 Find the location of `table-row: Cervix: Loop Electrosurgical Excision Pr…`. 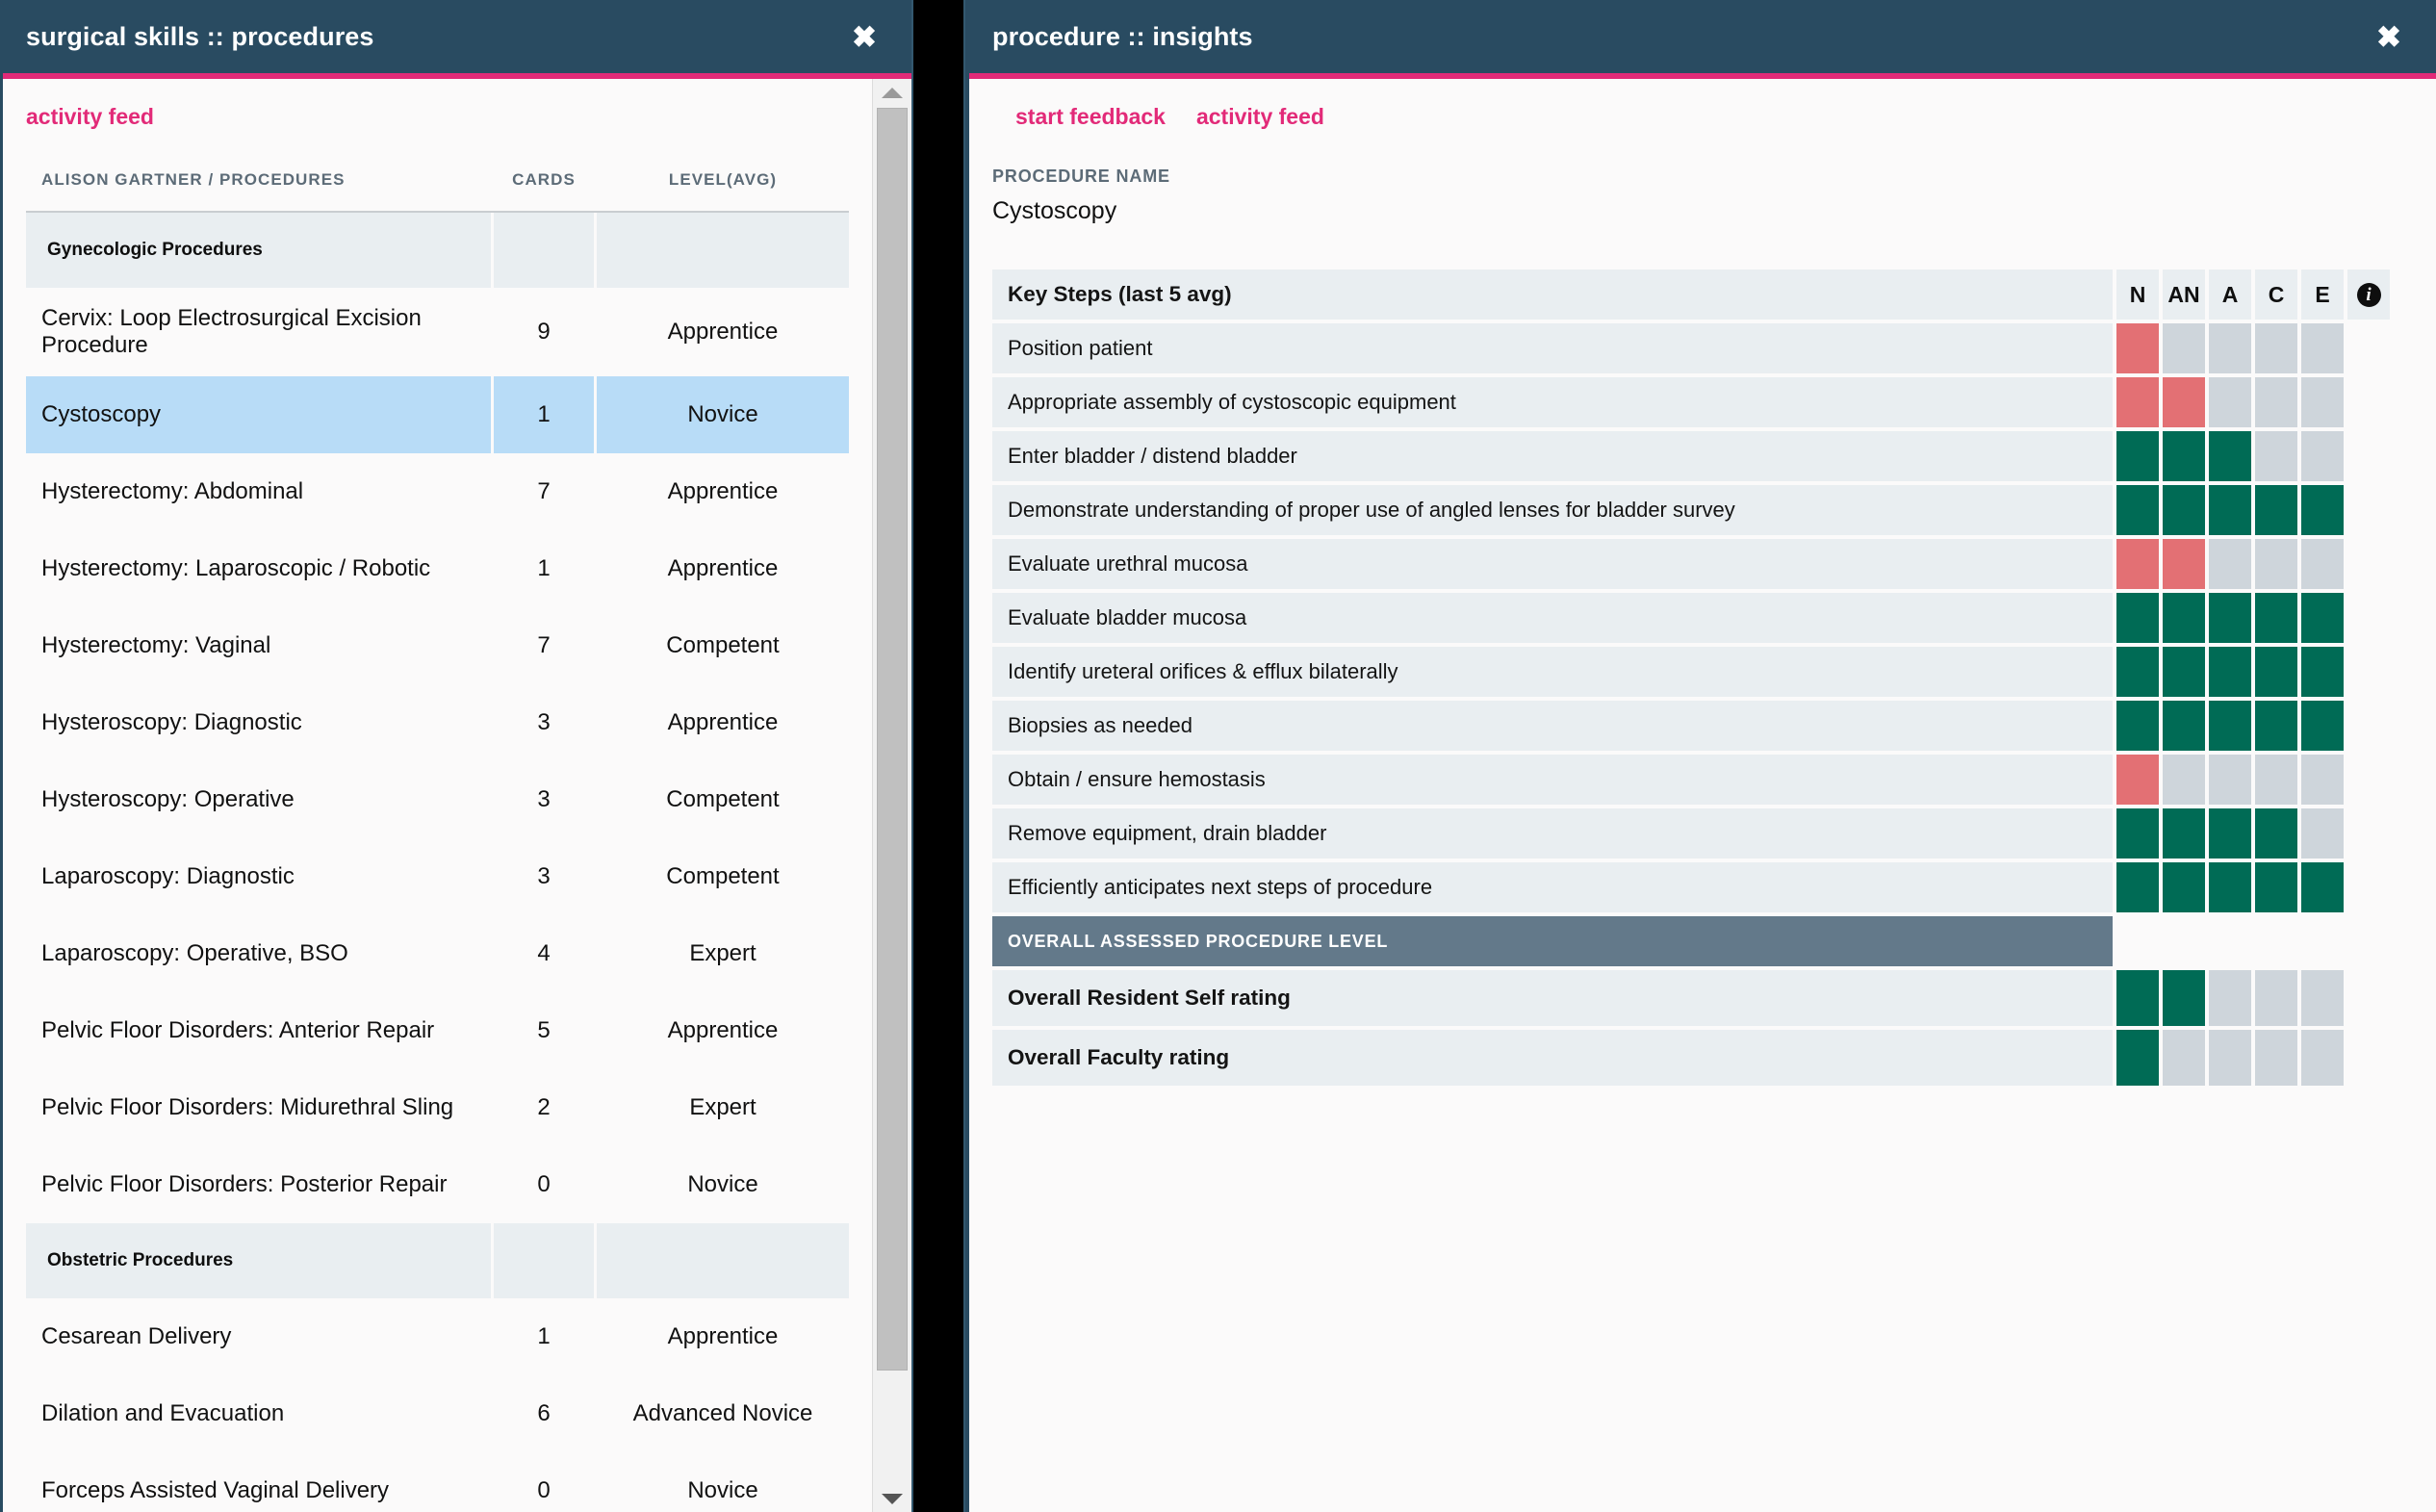

table-row: Cervix: Loop Electrosurgical Excision Pr… is located at coordinates (438, 332).